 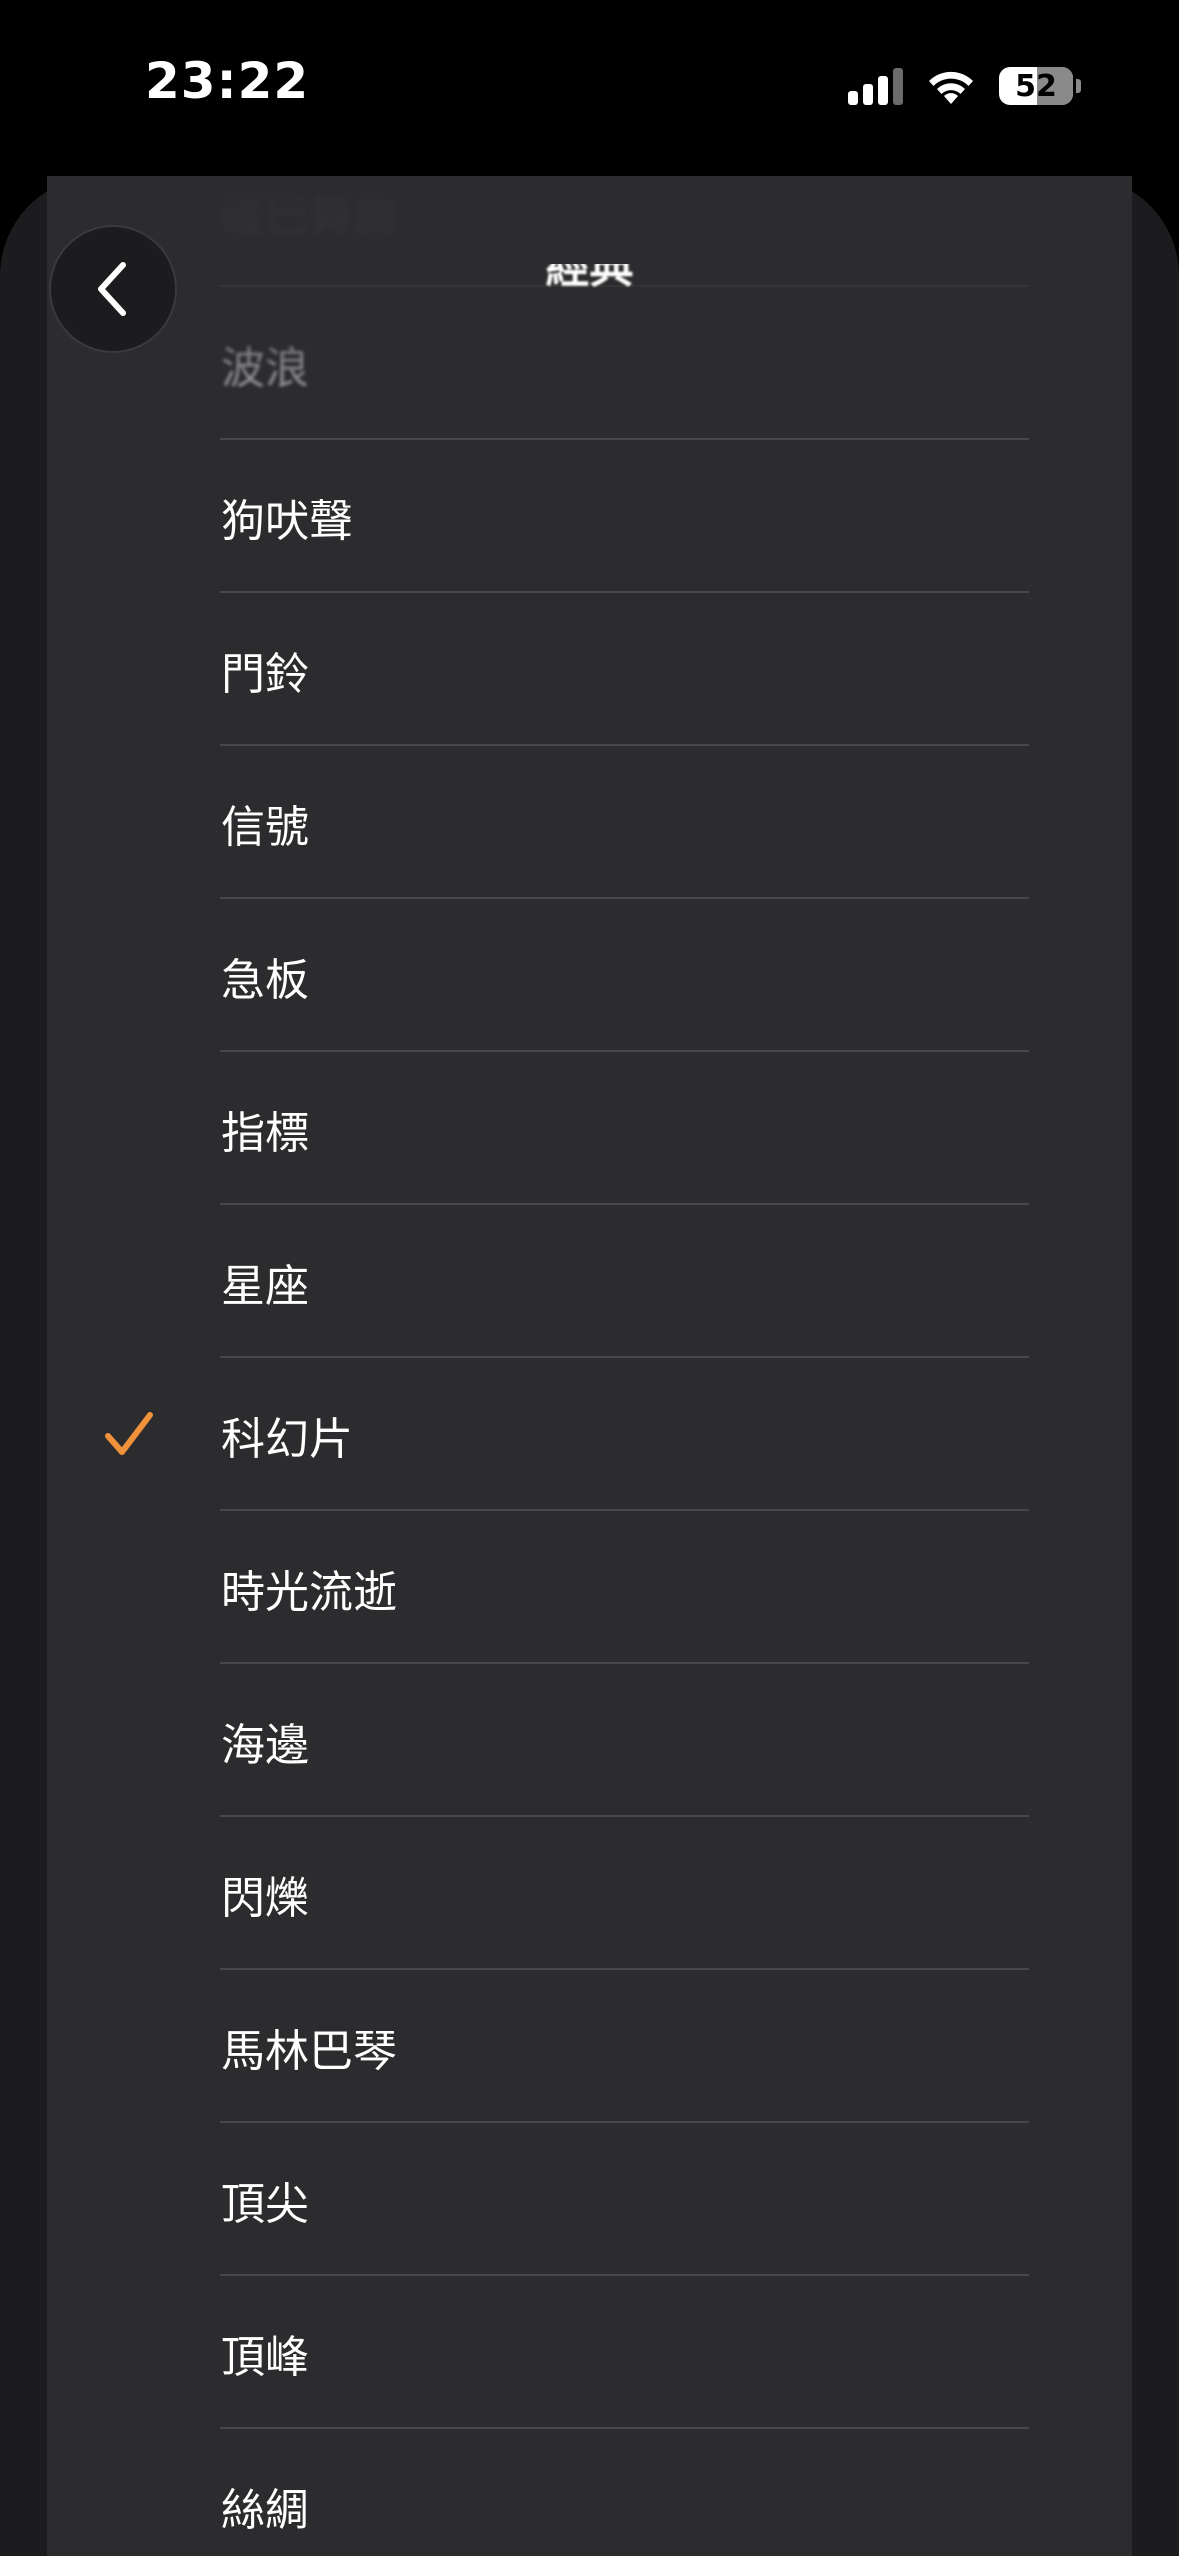 What do you see at coordinates (287, 521) in the screenshot?
I see `list-item-label: 狗吠聲` at bounding box center [287, 521].